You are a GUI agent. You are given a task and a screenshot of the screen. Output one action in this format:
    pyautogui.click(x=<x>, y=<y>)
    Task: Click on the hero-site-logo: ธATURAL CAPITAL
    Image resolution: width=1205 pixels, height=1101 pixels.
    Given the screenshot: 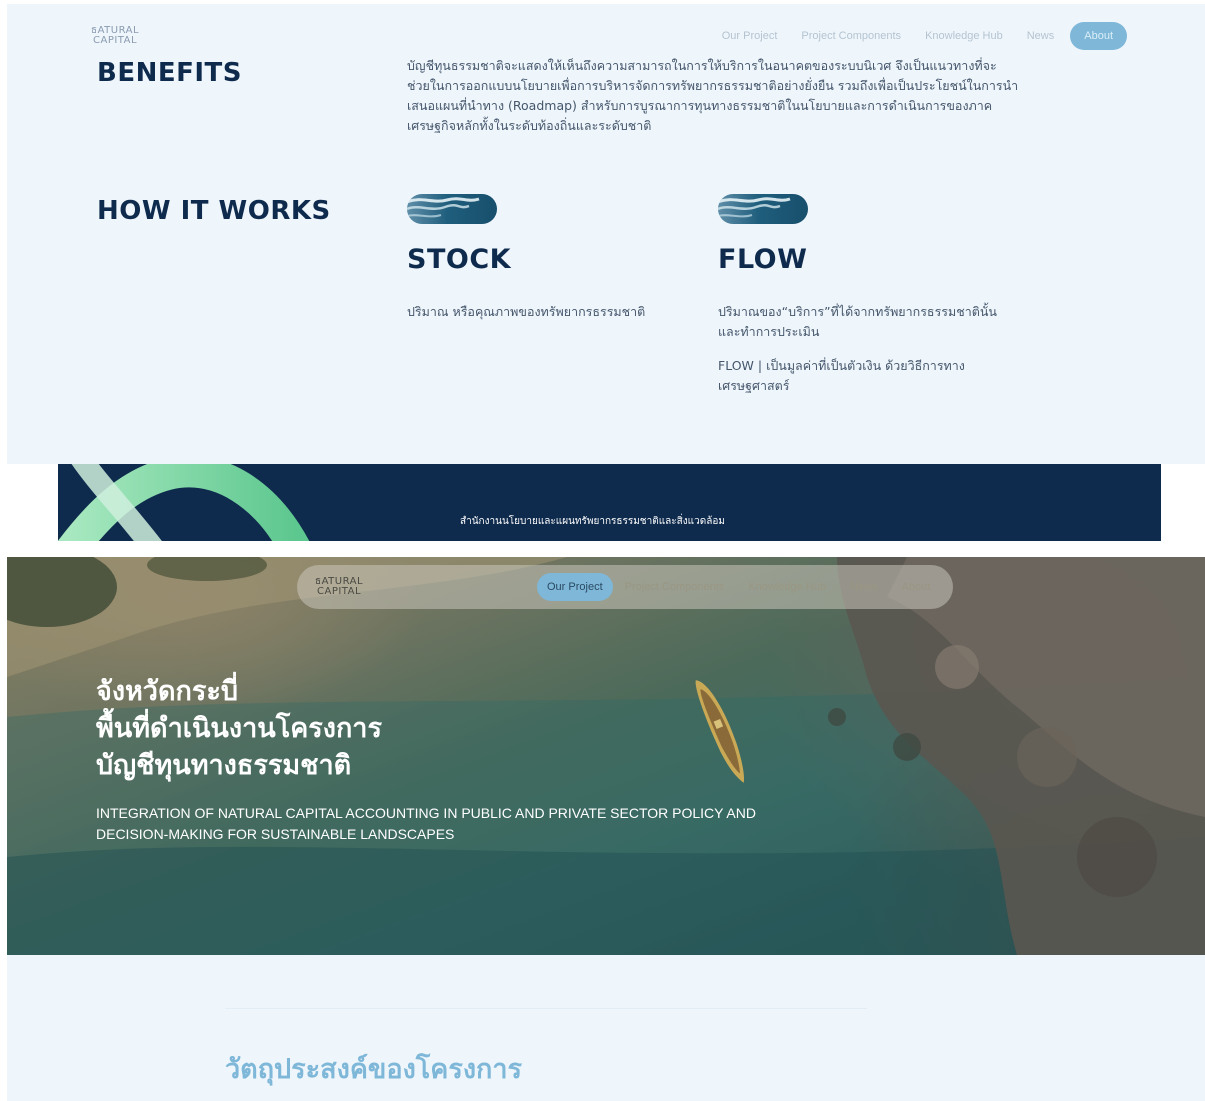 What is the action you would take?
    pyautogui.click(x=339, y=587)
    